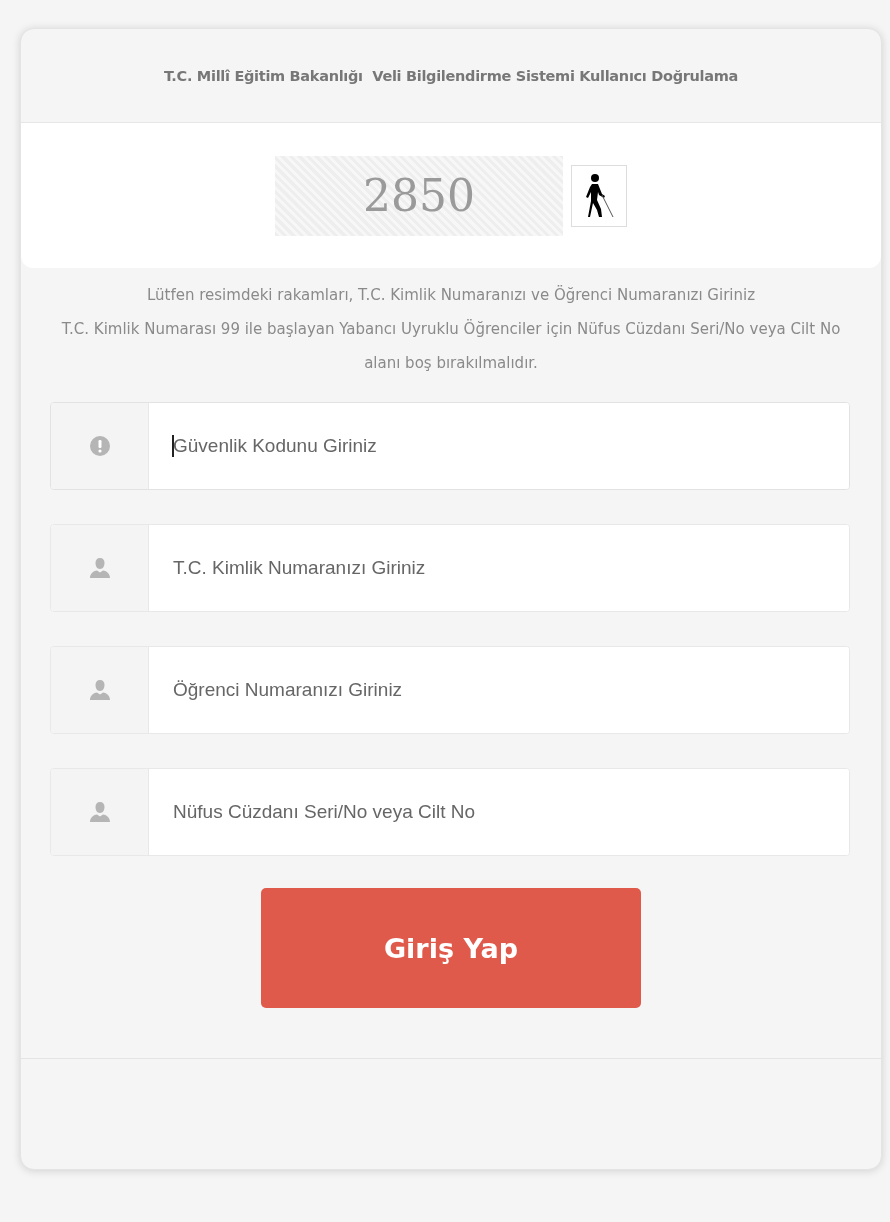  What do you see at coordinates (451, 295) in the screenshot?
I see `instruction-text: Lütfen resimdeki rakamları, T.C. Kimlik Numaranızı ve Öğrenci Numaranızı Giriniz` at bounding box center [451, 295].